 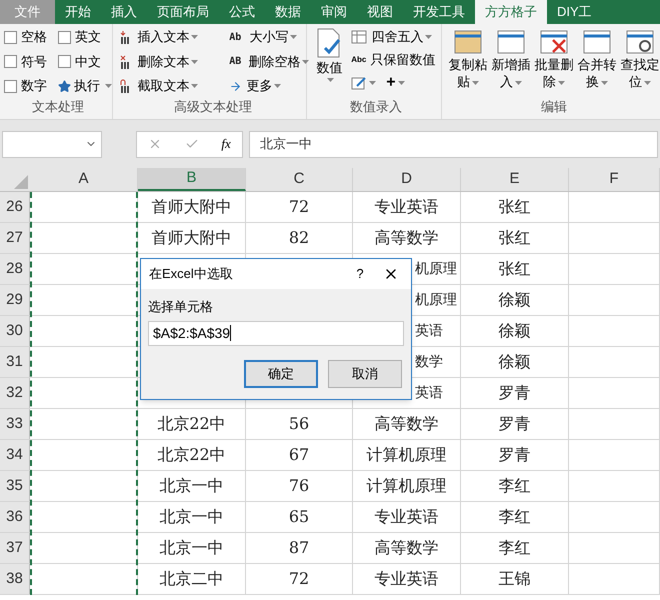 What do you see at coordinates (15, 548) in the screenshot?
I see `row-header: 37` at bounding box center [15, 548].